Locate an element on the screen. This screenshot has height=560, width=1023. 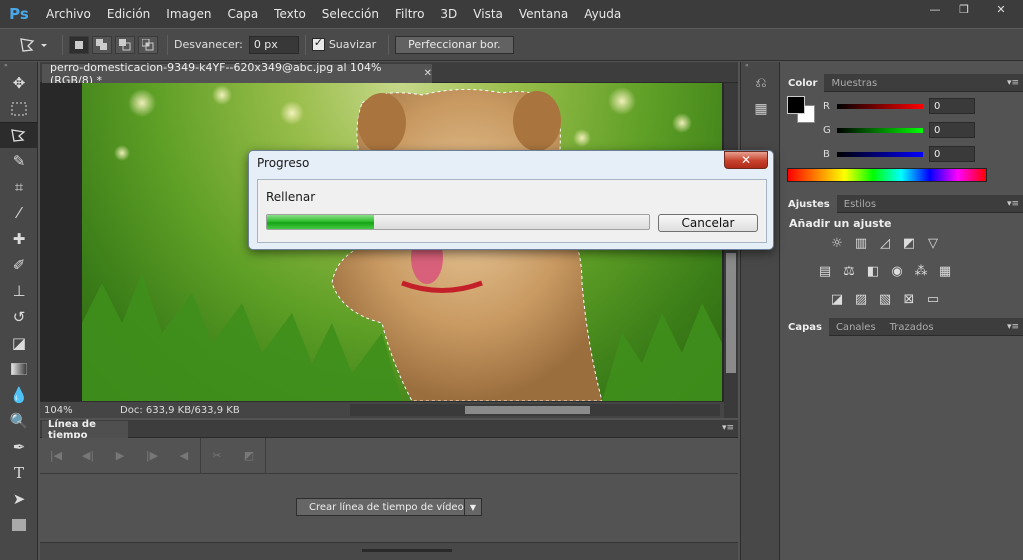
crop-tool: ⌗ is located at coordinates (19, 187).